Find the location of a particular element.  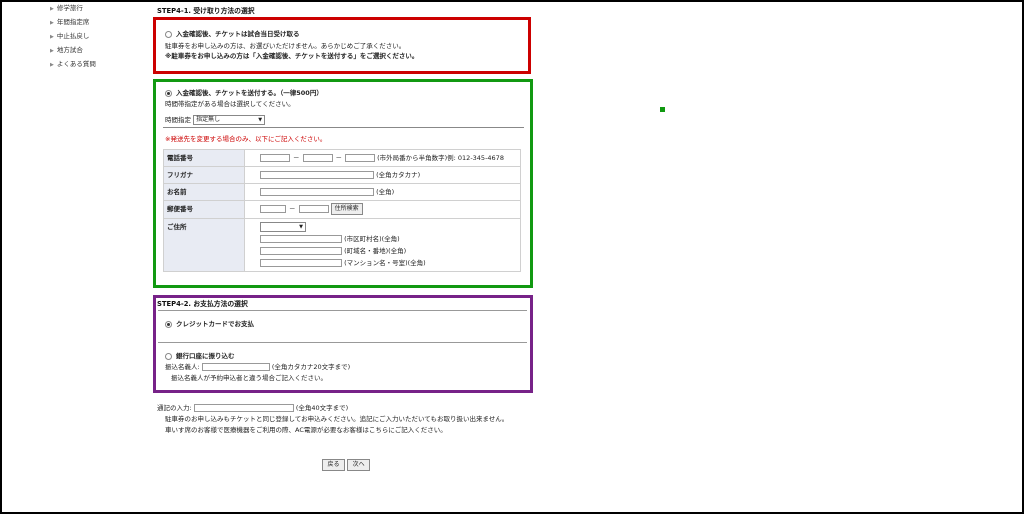

option-ship-row: 入金確認後、チケットを送付する。（一律500円） is located at coordinates (244, 92).